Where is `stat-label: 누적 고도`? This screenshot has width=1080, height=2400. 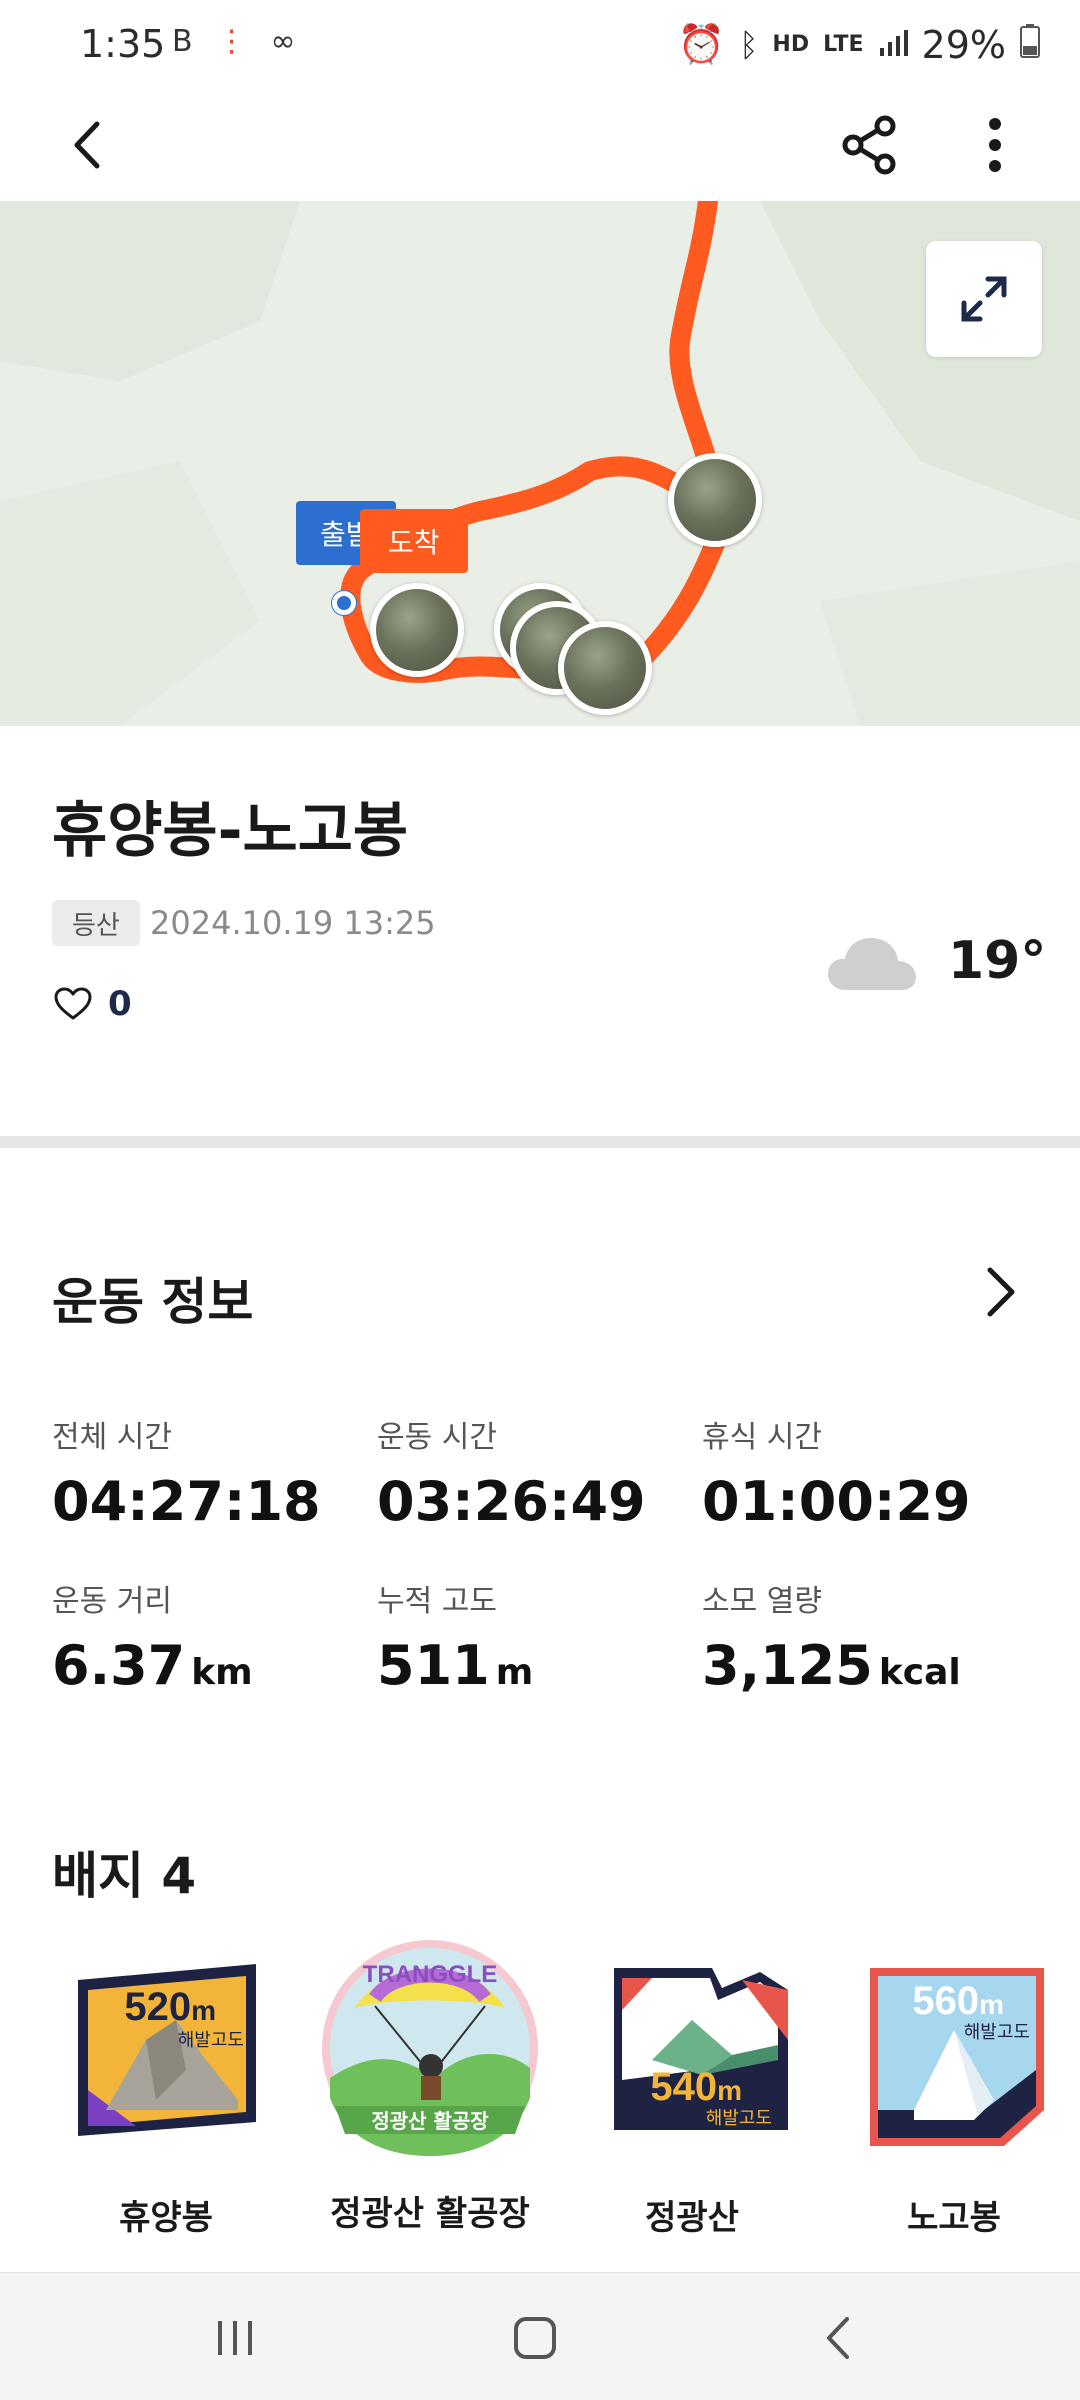 stat-label: 누적 고도 is located at coordinates (437, 1601).